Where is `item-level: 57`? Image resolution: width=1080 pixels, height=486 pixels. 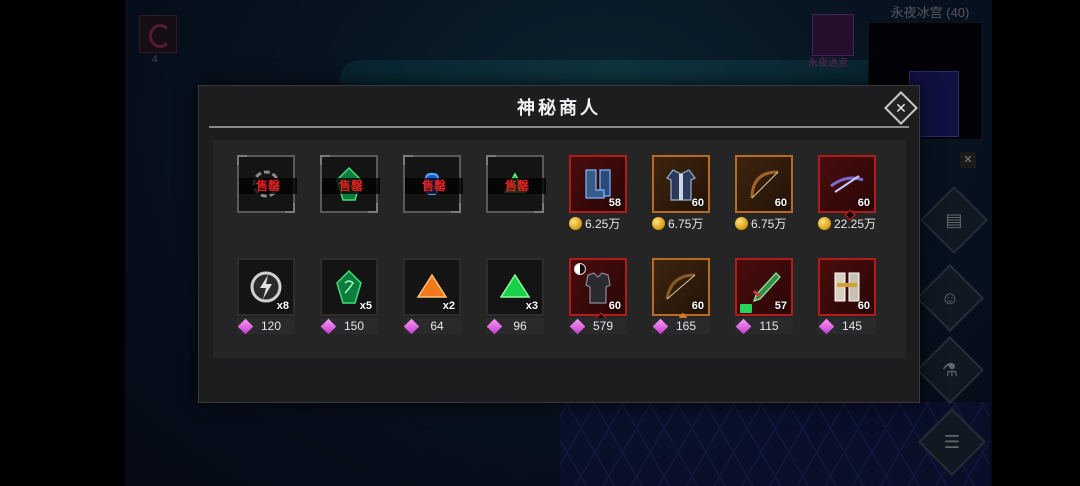 item-level: 57 is located at coordinates (780, 306).